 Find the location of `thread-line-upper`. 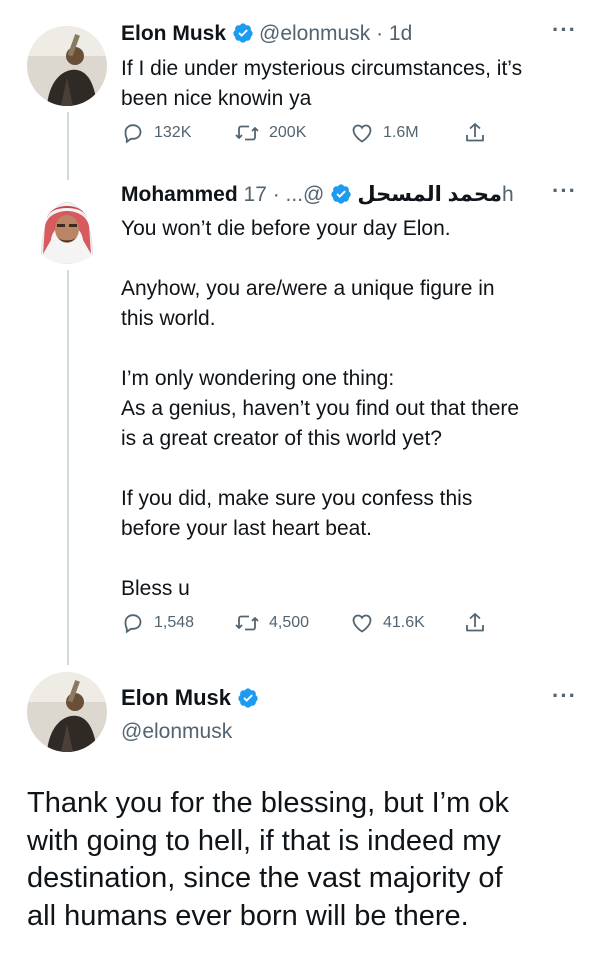

thread-line-upper is located at coordinates (68, 146).